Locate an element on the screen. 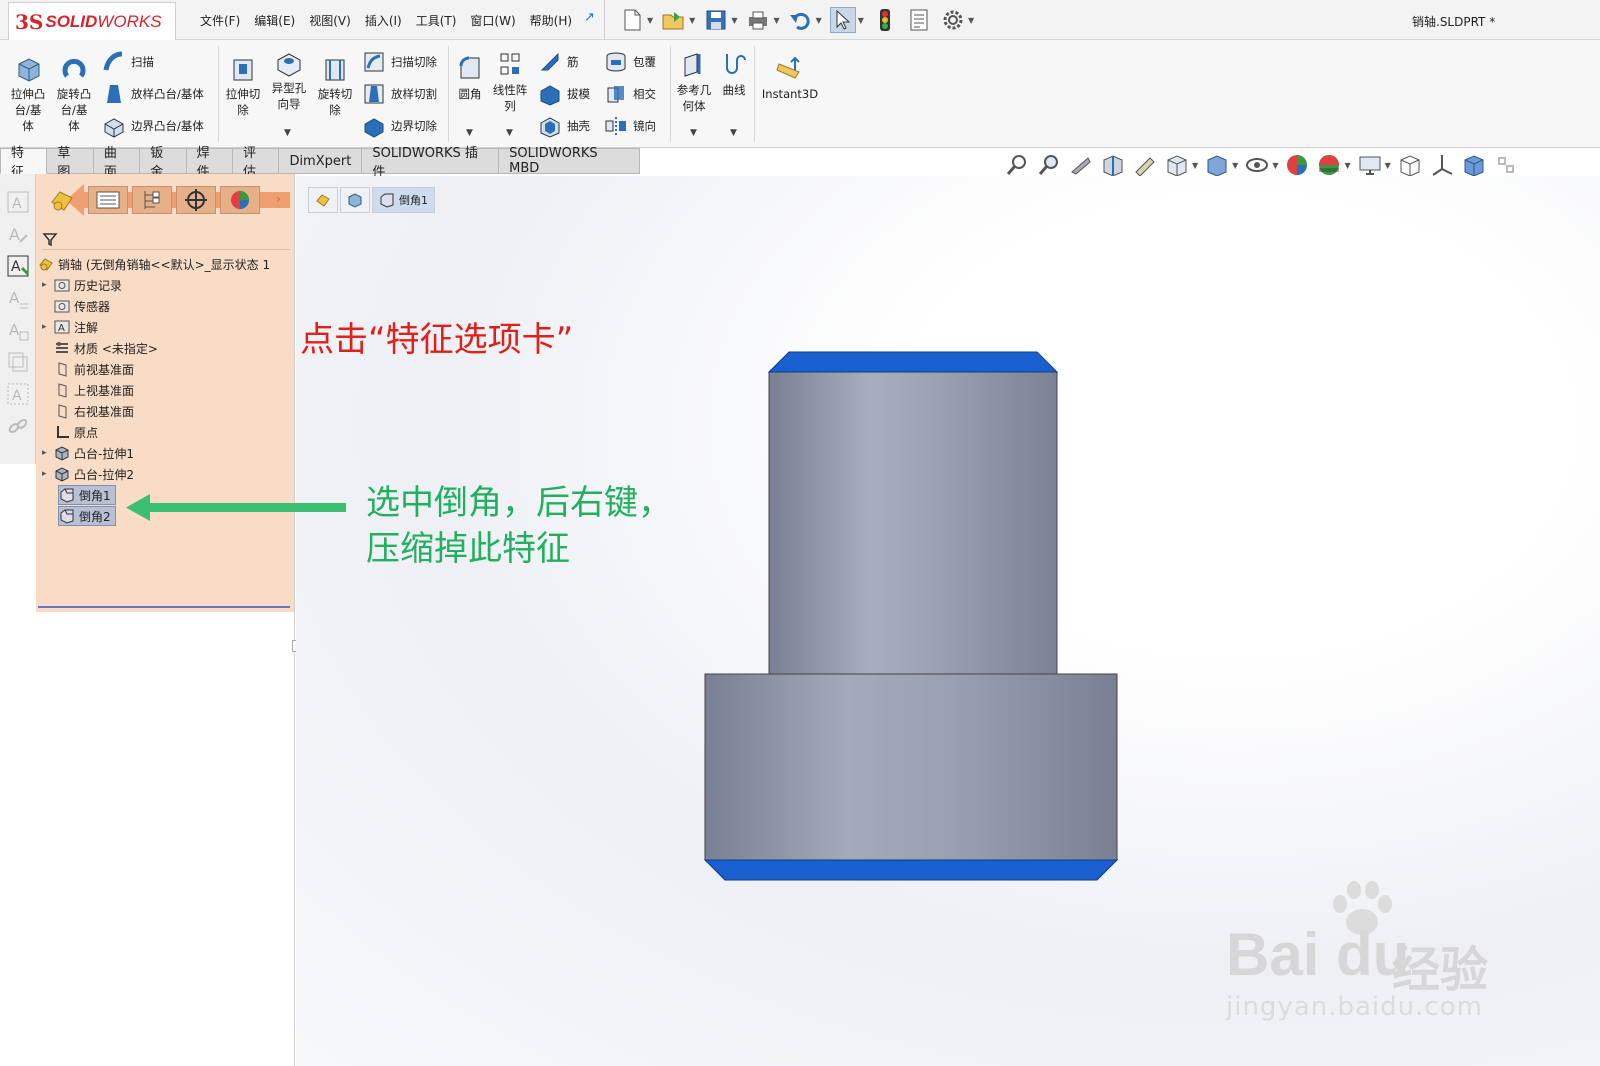 This screenshot has height=1066, width=1600. tree-item-history: ▸ 历史记录 is located at coordinates (82, 285).